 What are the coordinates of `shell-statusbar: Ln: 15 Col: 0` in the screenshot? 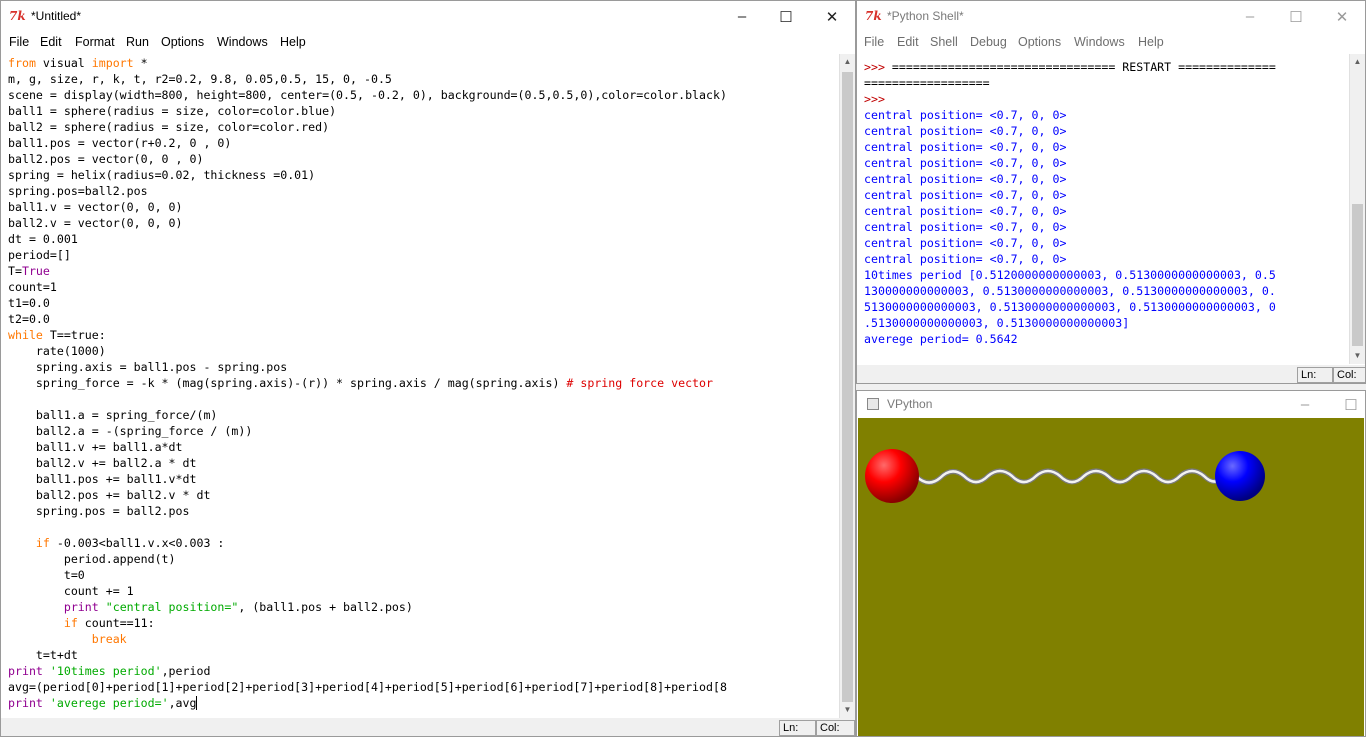 It's located at (1111, 374).